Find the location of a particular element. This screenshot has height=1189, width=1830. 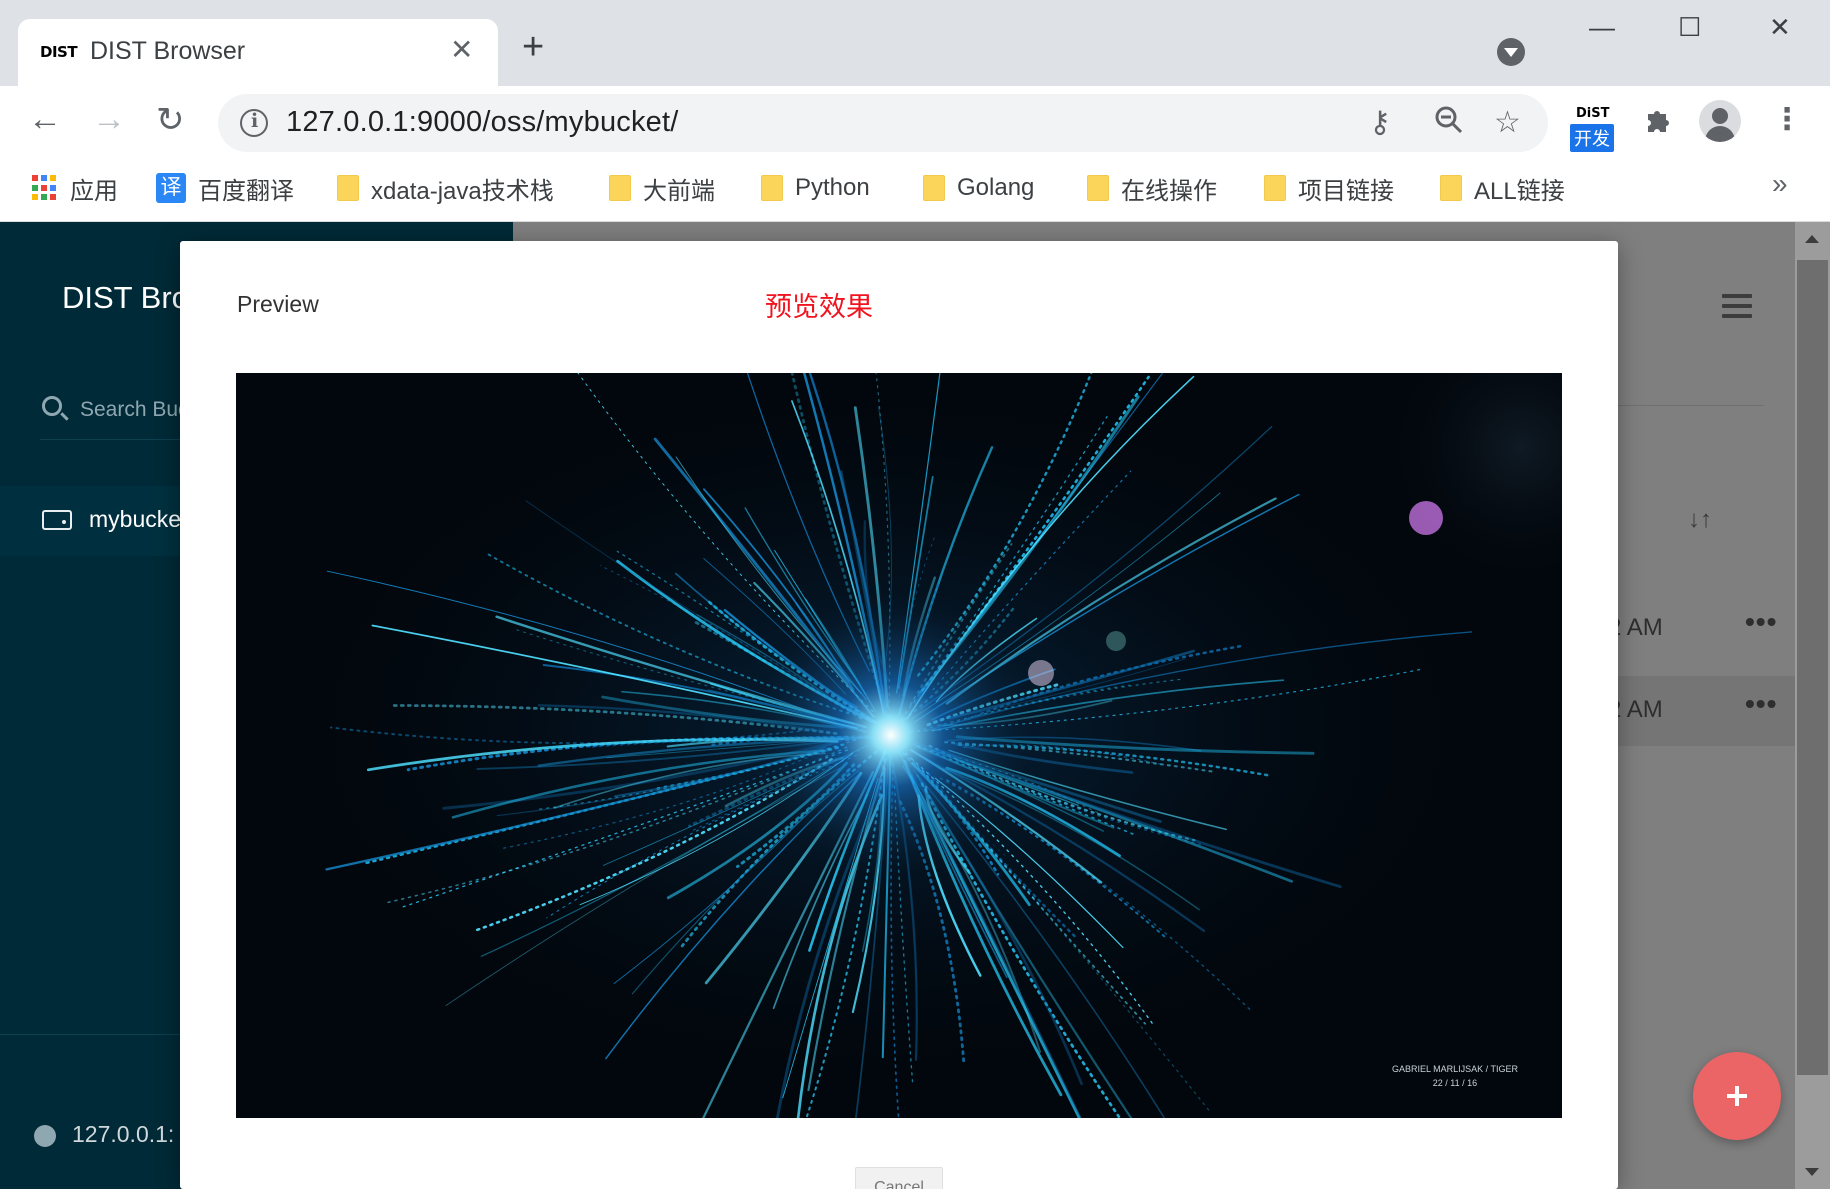

server-host: 127.0.0.1: is located at coordinates (123, 1134).